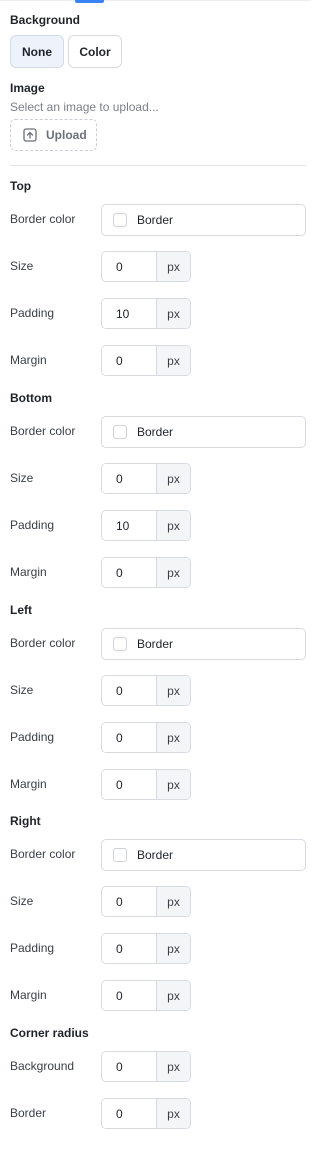 Image resolution: width=320 pixels, height=1160 pixels. I want to click on background-color-button: Color, so click(95, 51).